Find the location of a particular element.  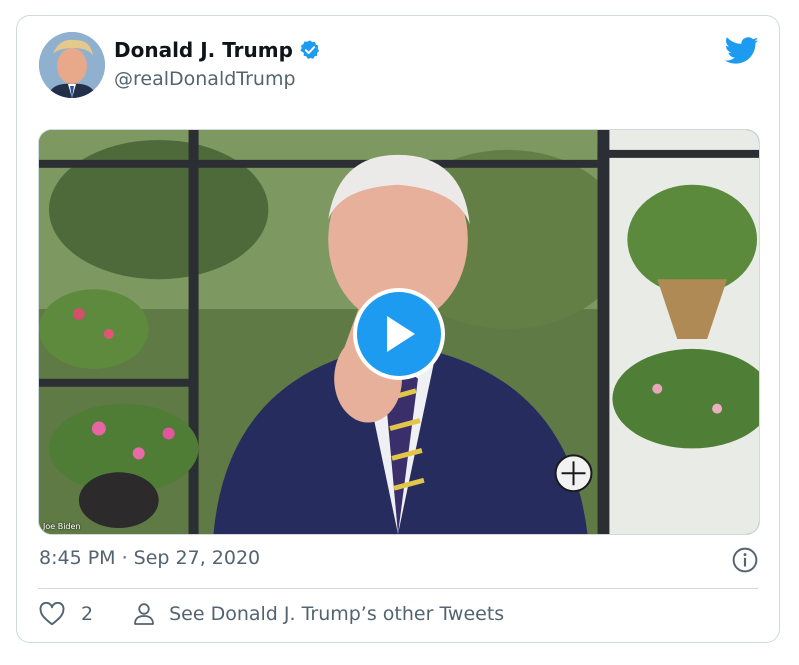

see-other-tweets-label: See Donald J. Trump’s other Tweets is located at coordinates (337, 614).